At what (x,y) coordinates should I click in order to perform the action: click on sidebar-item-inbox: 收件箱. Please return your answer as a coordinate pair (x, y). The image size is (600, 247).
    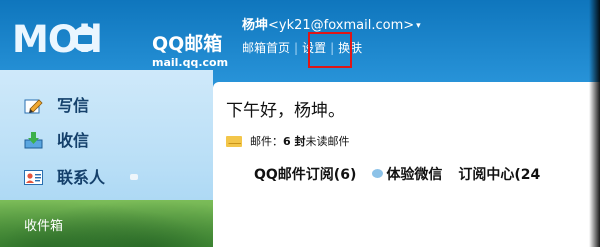
    Looking at the image, I should click on (43, 227).